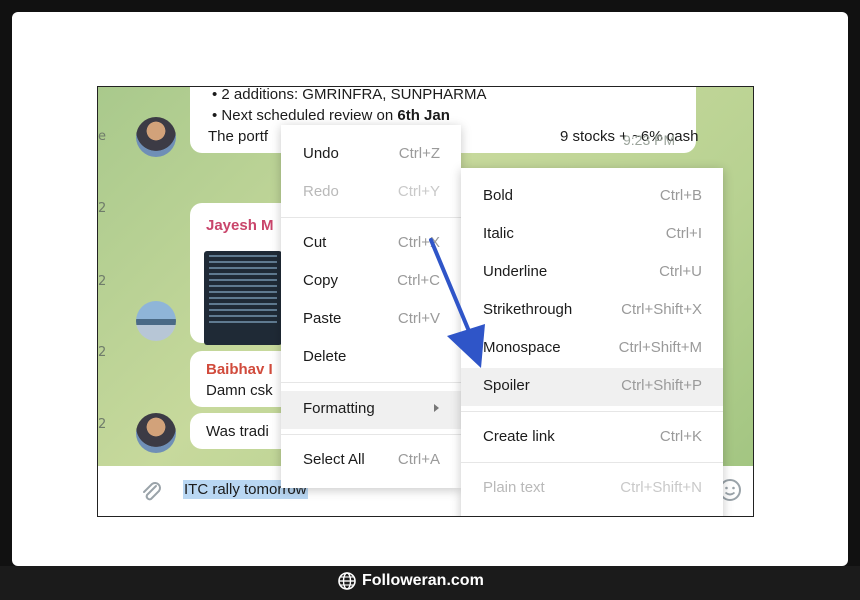  Describe the element at coordinates (649, 140) in the screenshot. I see `message-time: 9:23 PM` at that location.